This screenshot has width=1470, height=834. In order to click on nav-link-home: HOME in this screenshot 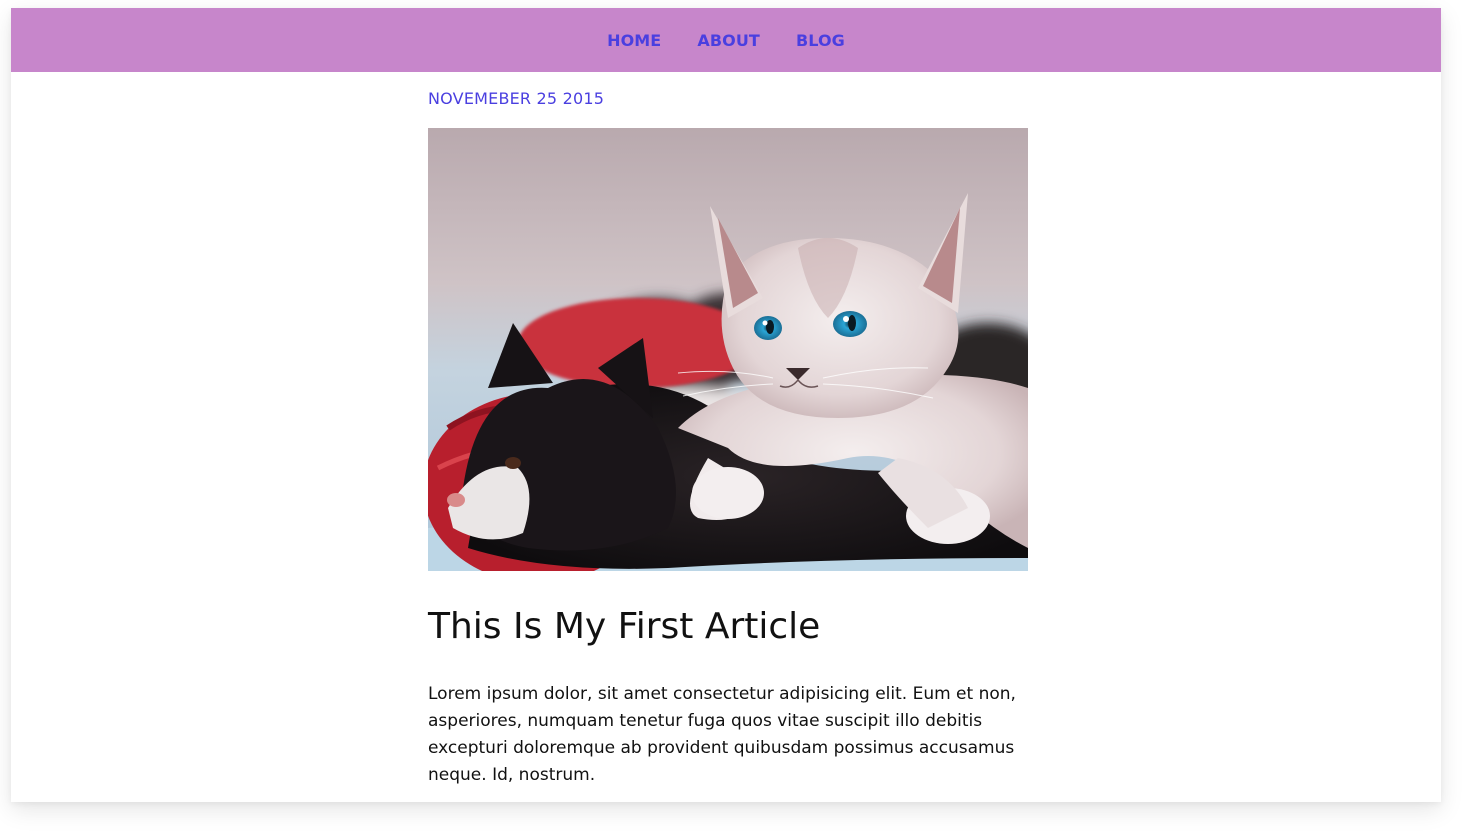, I will do `click(634, 40)`.